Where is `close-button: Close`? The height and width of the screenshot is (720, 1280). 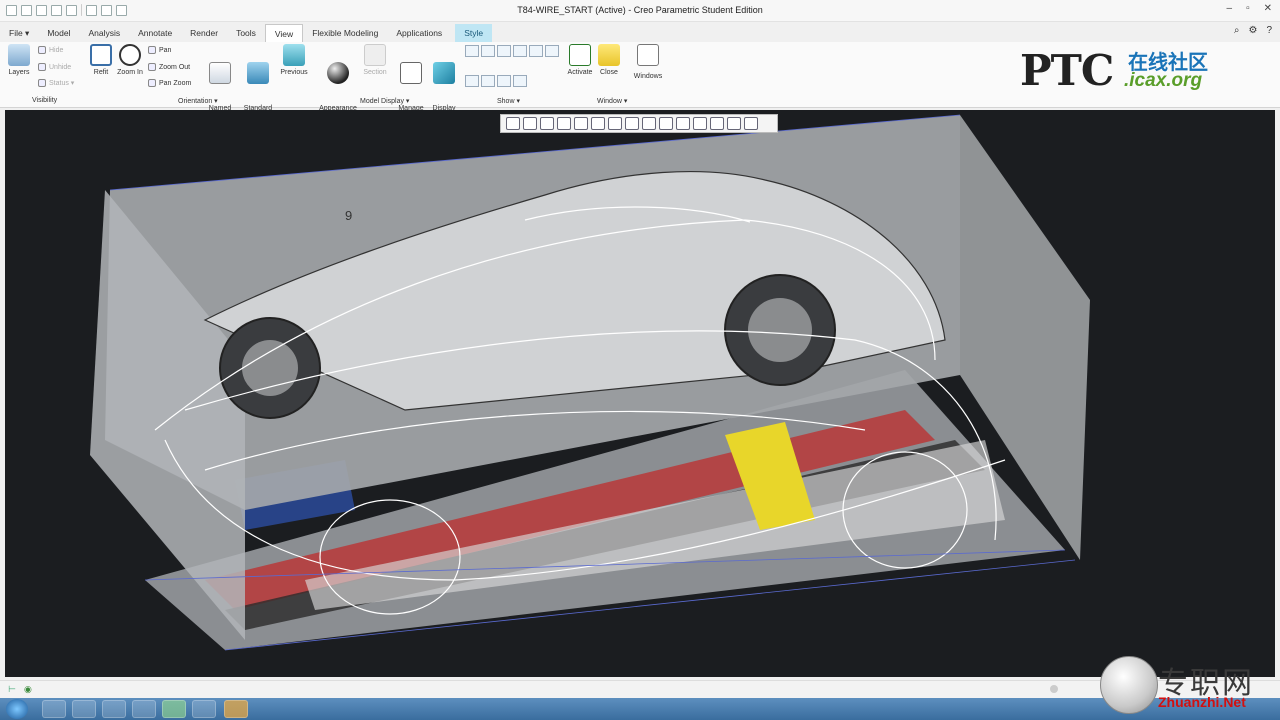 close-button: Close is located at coordinates (609, 60).